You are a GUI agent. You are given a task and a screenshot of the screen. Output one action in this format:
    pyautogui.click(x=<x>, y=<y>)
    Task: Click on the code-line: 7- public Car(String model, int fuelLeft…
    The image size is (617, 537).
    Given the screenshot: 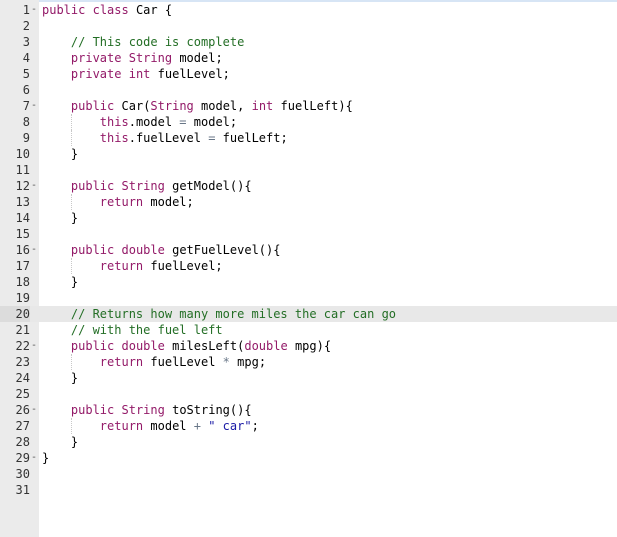 What is the action you would take?
    pyautogui.click(x=308, y=106)
    